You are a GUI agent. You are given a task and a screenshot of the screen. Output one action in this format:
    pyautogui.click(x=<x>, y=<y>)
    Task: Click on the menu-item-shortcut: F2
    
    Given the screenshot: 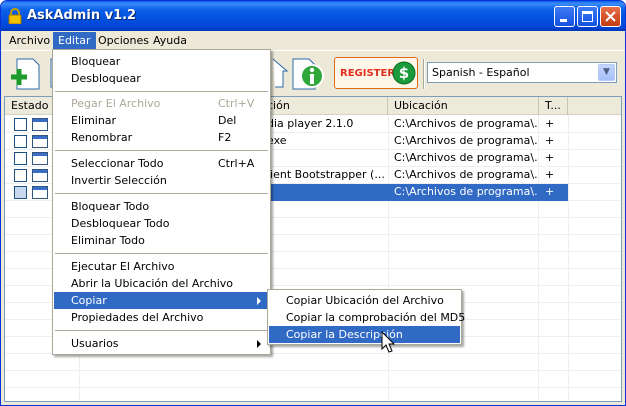 What is the action you would take?
    pyautogui.click(x=225, y=137)
    